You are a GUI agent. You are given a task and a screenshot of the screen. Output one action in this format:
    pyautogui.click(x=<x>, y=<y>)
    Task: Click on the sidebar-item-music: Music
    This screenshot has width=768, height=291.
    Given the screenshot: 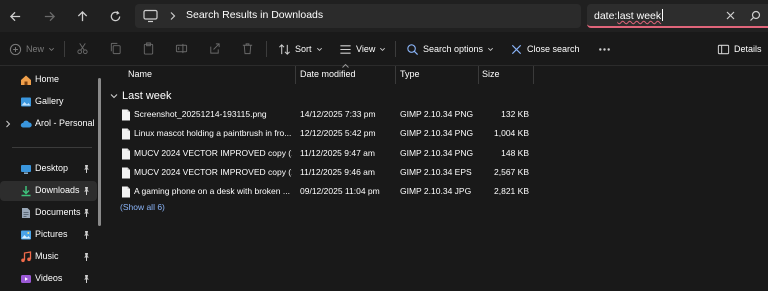 What is the action you would take?
    pyautogui.click(x=48, y=257)
    